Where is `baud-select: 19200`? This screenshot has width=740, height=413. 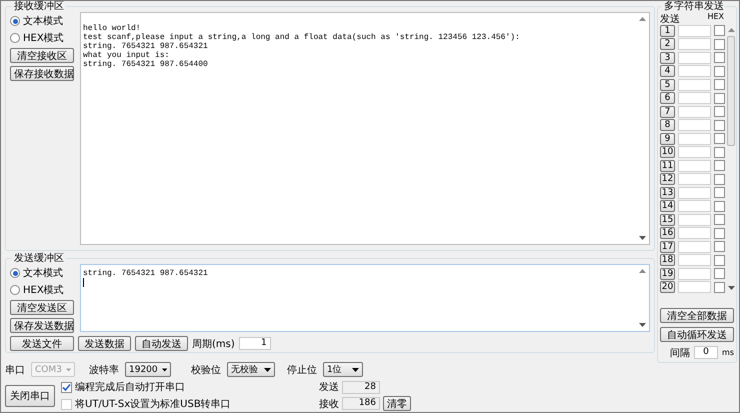 baud-select: 19200 is located at coordinates (148, 369).